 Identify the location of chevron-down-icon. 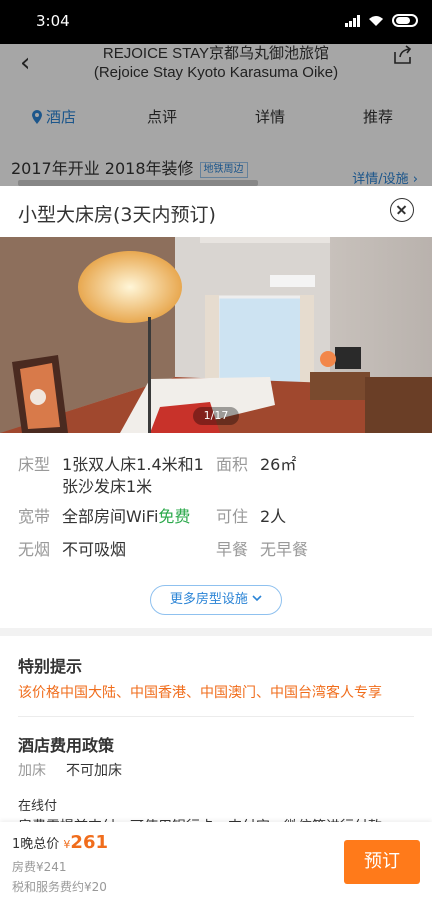
(257, 598).